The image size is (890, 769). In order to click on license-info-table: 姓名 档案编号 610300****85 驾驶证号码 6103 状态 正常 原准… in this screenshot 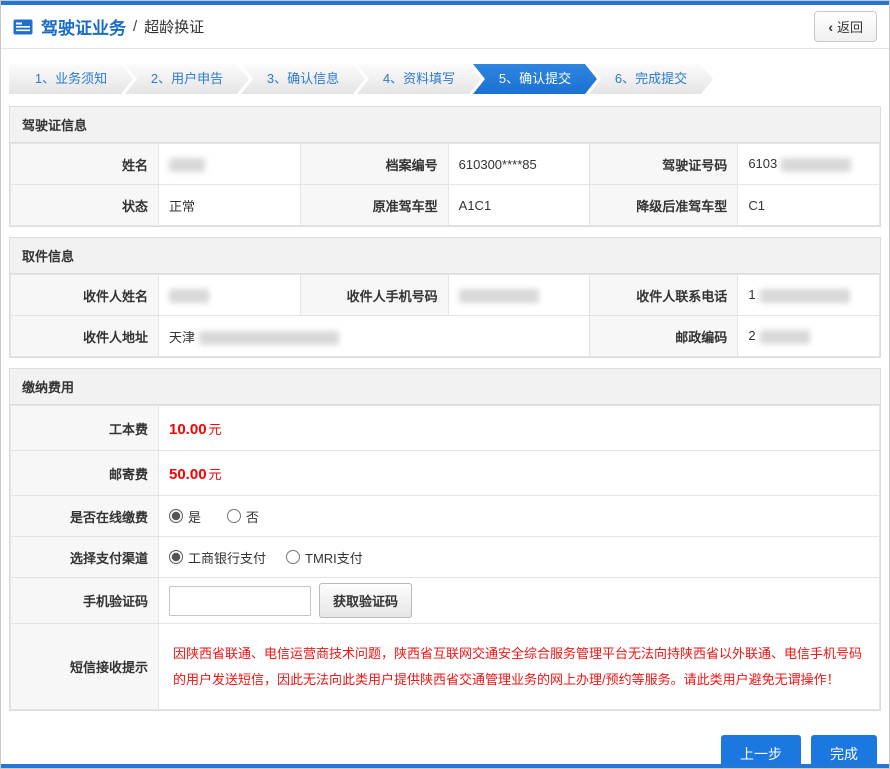, I will do `click(445, 184)`.